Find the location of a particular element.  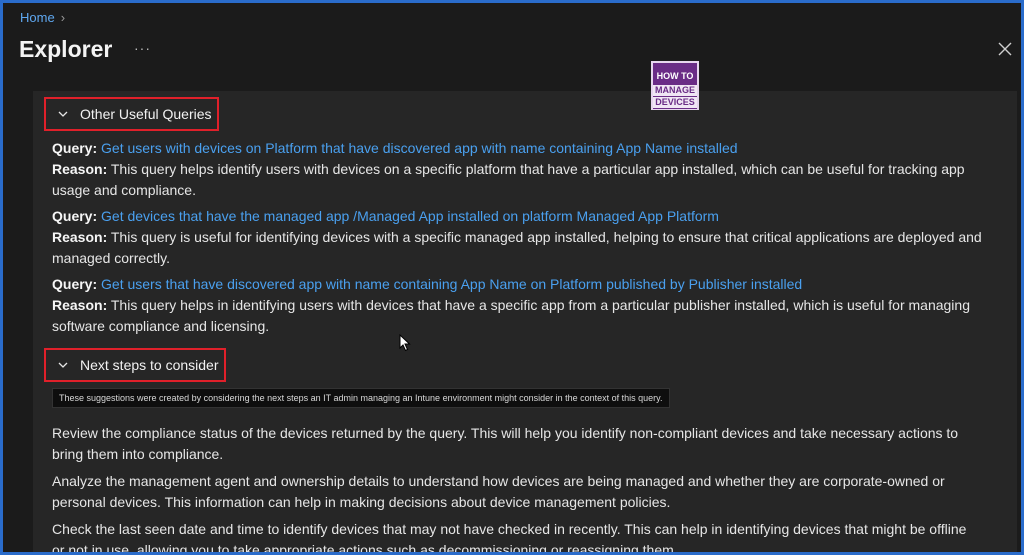

more-options-button: ··· is located at coordinates (142, 48).